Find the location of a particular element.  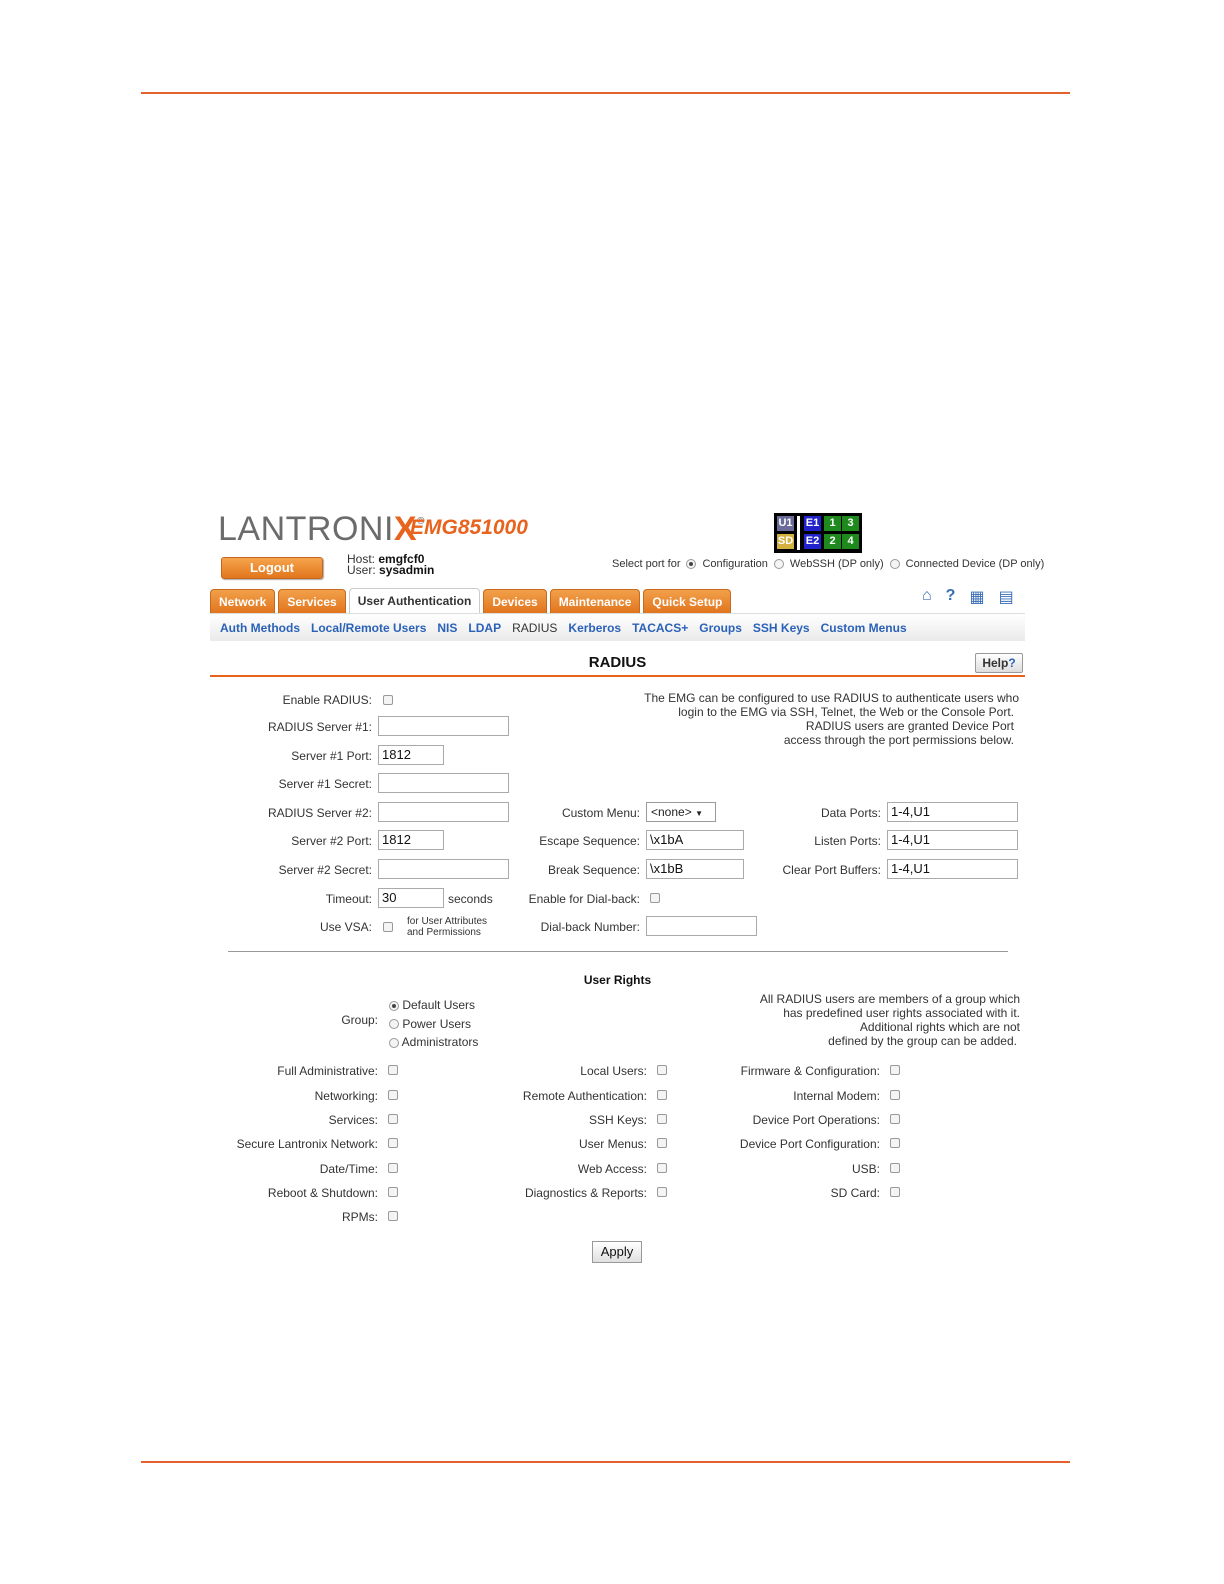

server2-input is located at coordinates (443, 812).